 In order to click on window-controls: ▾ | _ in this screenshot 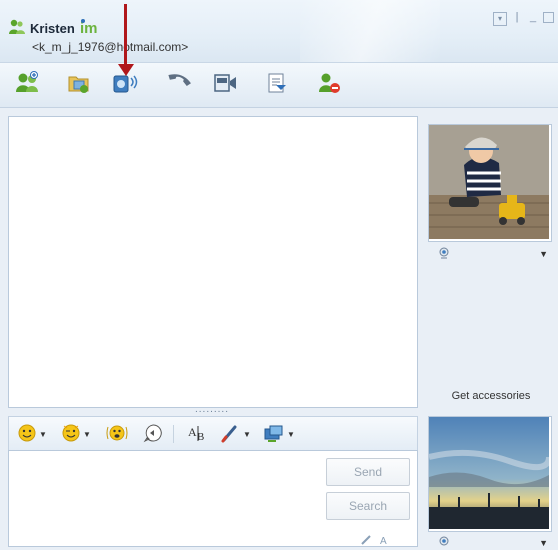, I will do `click(523, 19)`.